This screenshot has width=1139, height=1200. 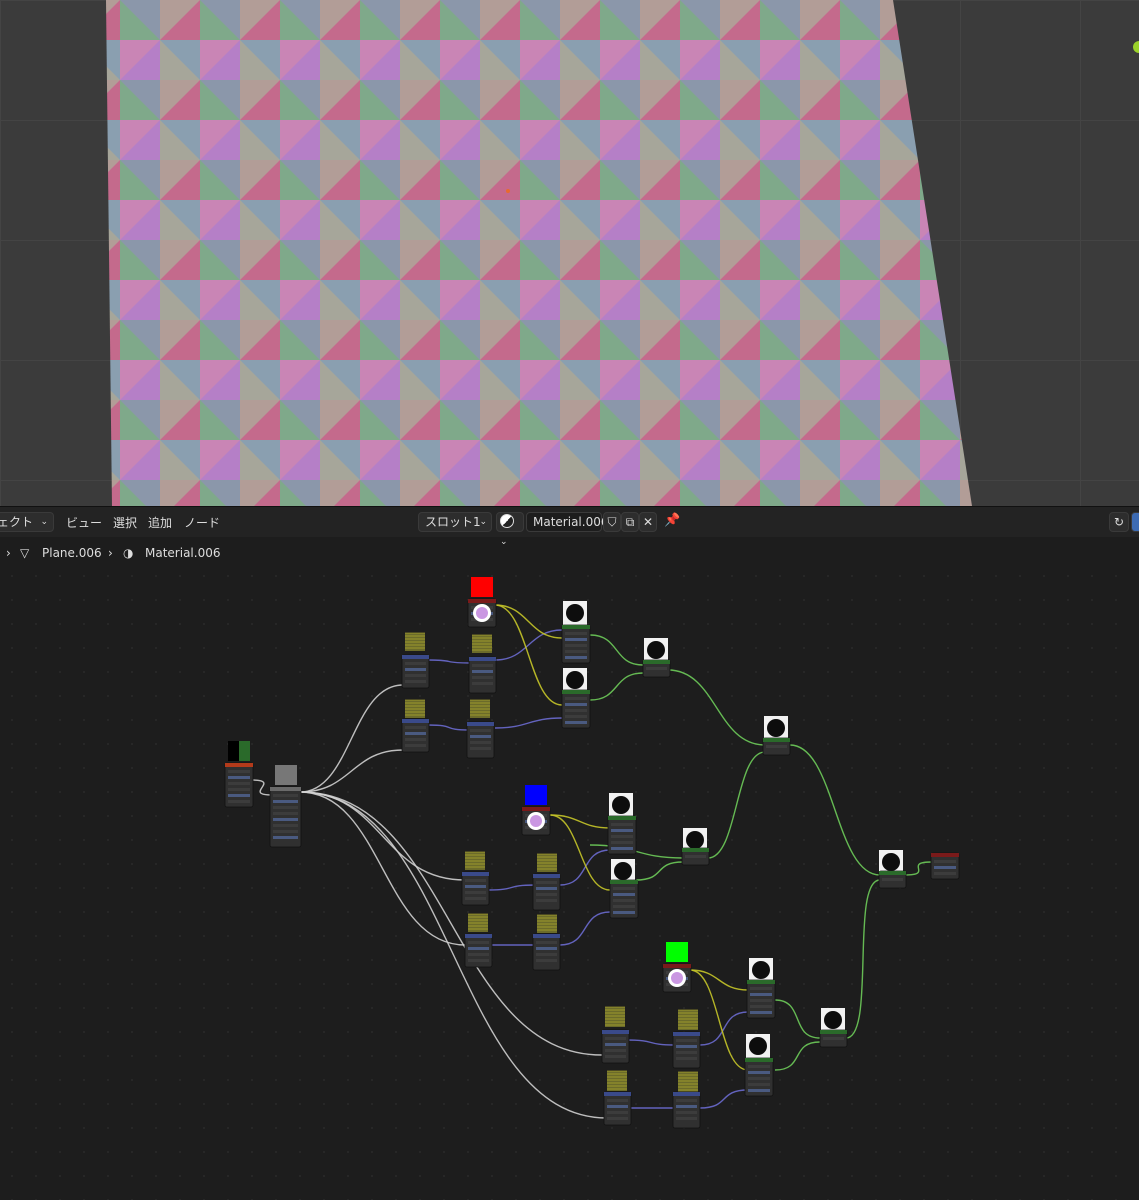 I want to click on red-color-node-wheel-inner, so click(x=482, y=613).